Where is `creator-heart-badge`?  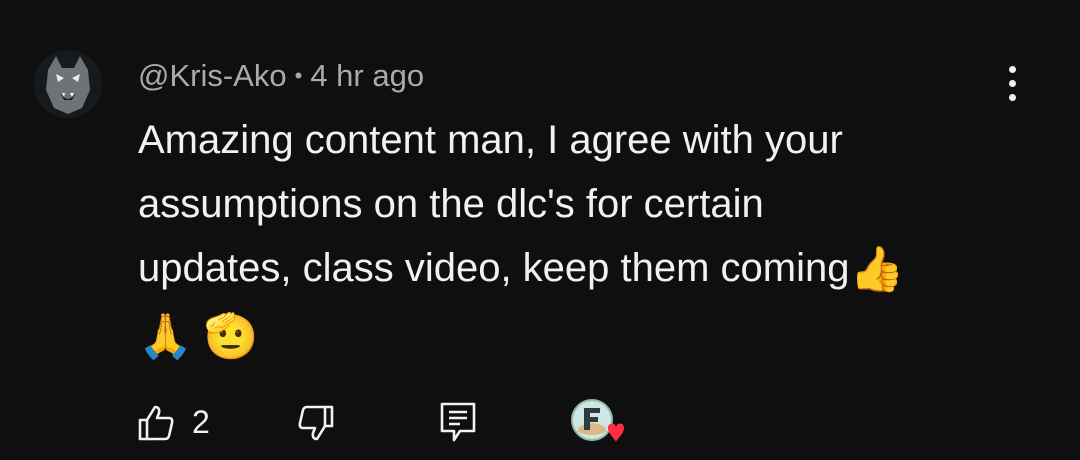
creator-heart-badge is located at coordinates (600, 423).